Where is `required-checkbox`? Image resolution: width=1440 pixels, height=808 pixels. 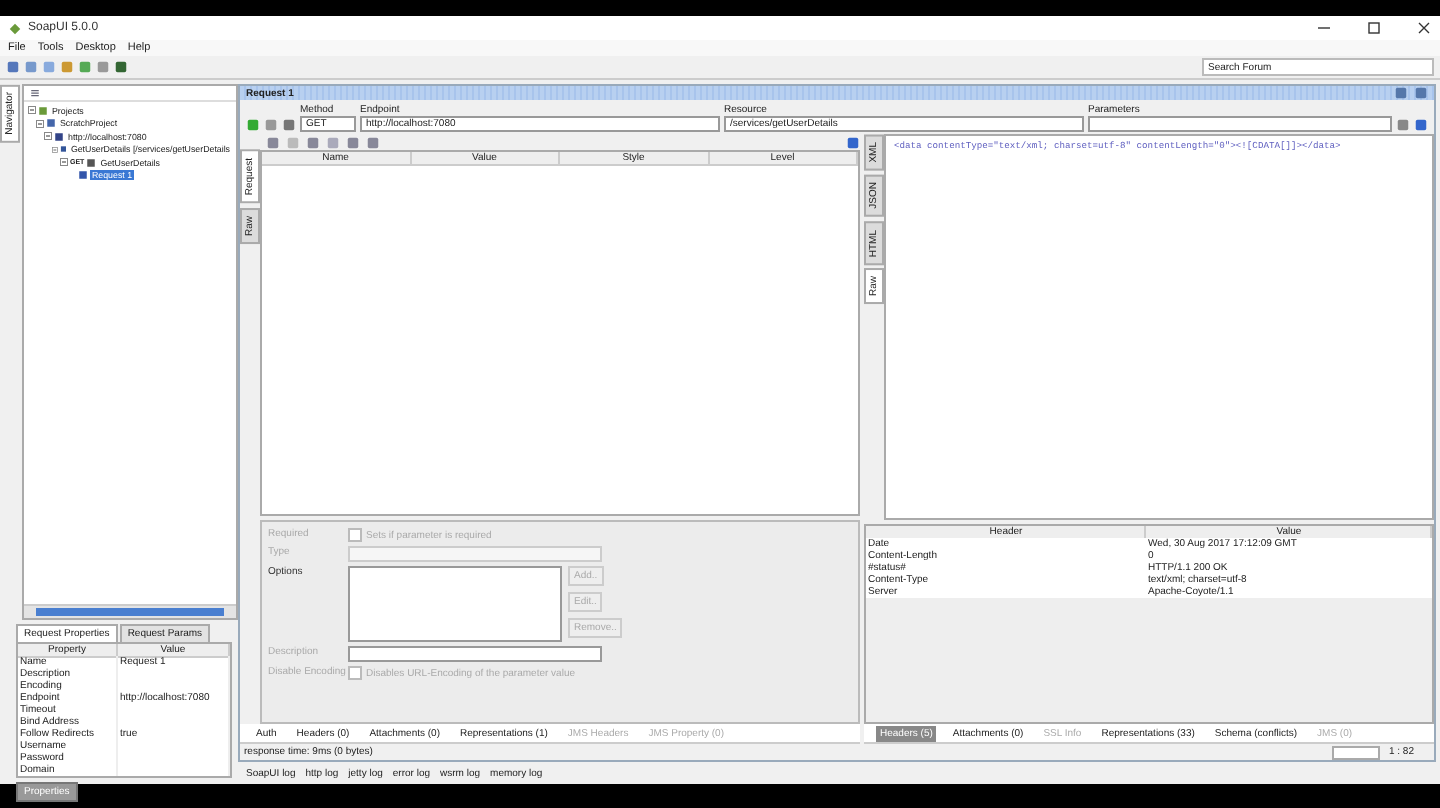 required-checkbox is located at coordinates (355, 535).